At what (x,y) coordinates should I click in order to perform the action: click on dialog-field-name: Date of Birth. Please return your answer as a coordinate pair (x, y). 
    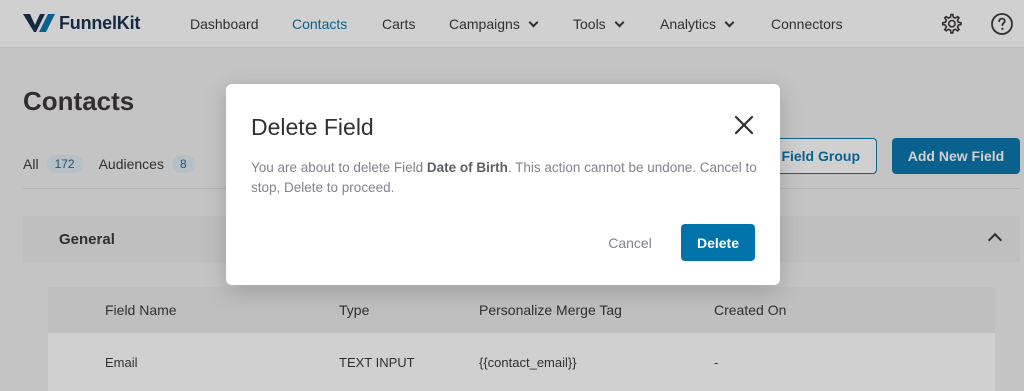
    Looking at the image, I should click on (467, 167).